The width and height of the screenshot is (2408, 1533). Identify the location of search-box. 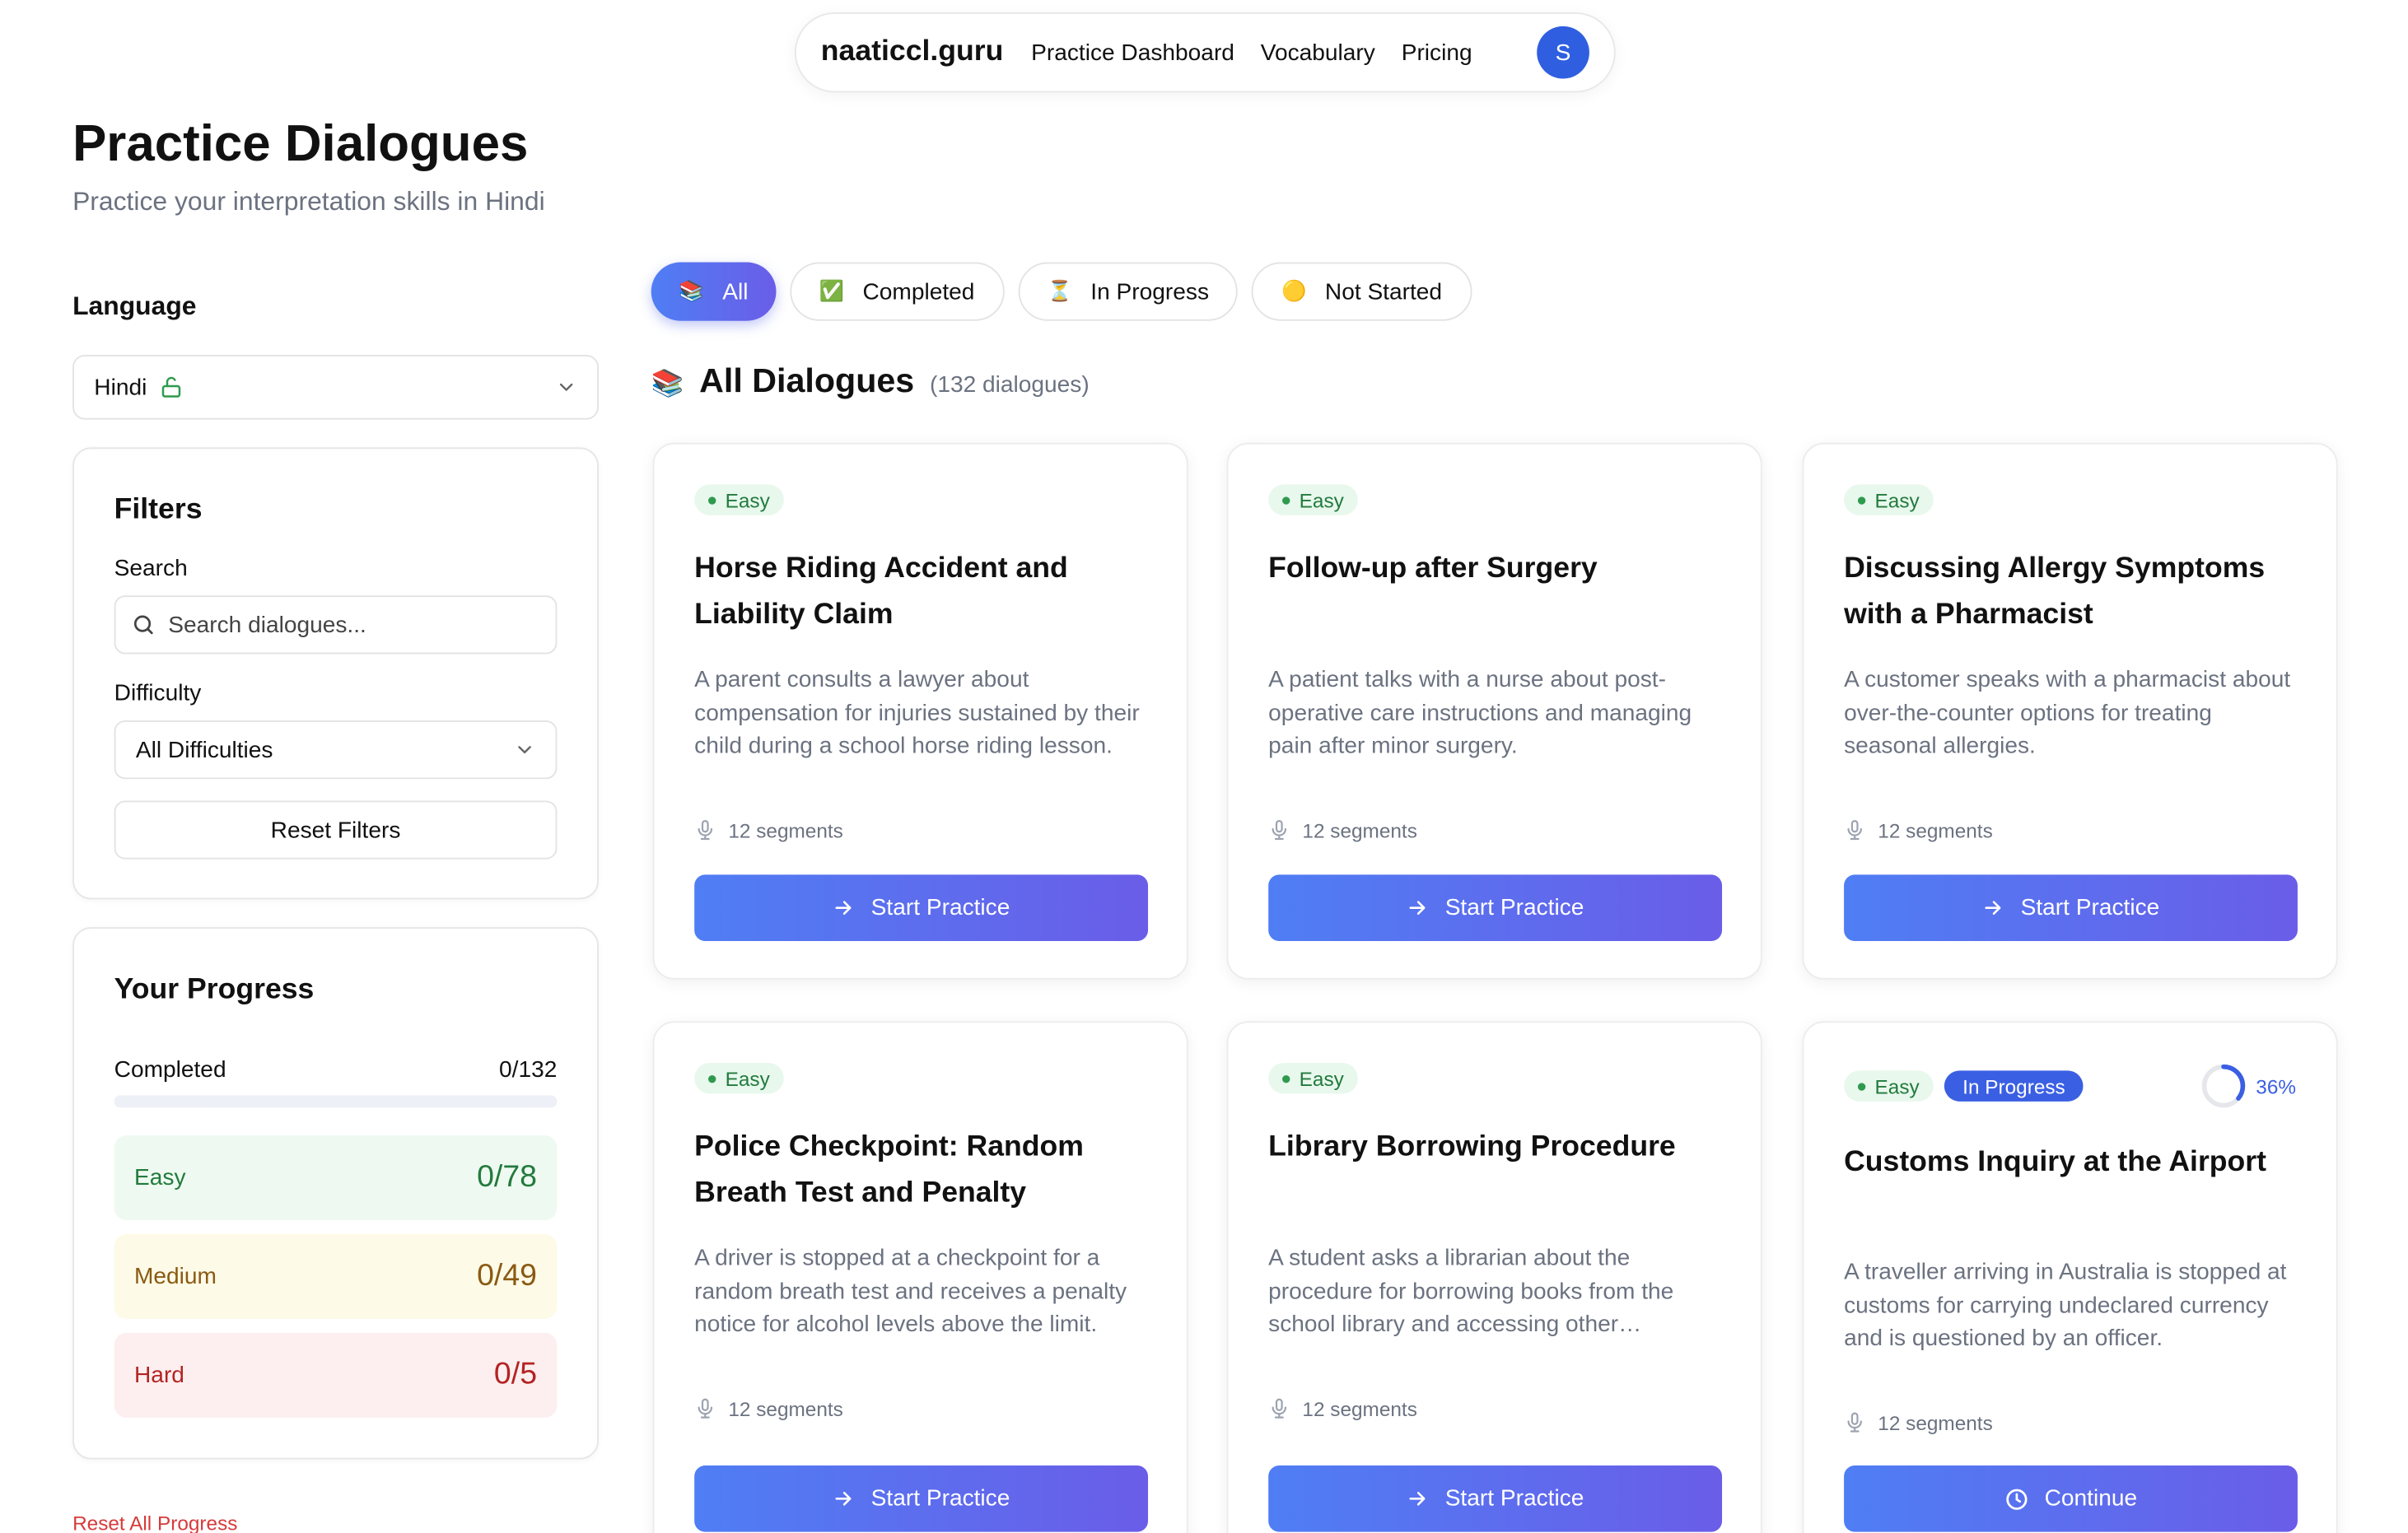
(336, 625).